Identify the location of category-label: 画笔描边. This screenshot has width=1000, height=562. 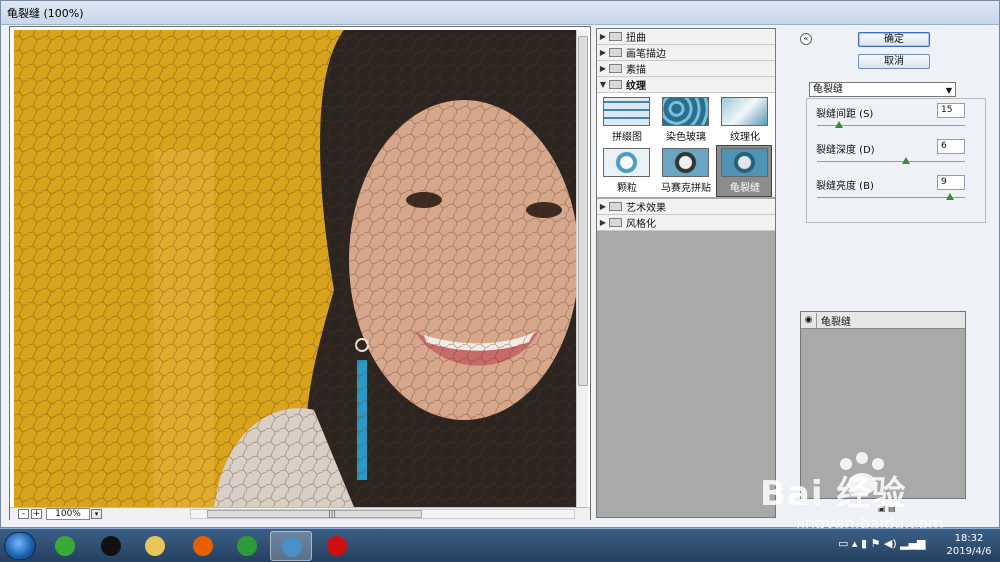
(646, 54).